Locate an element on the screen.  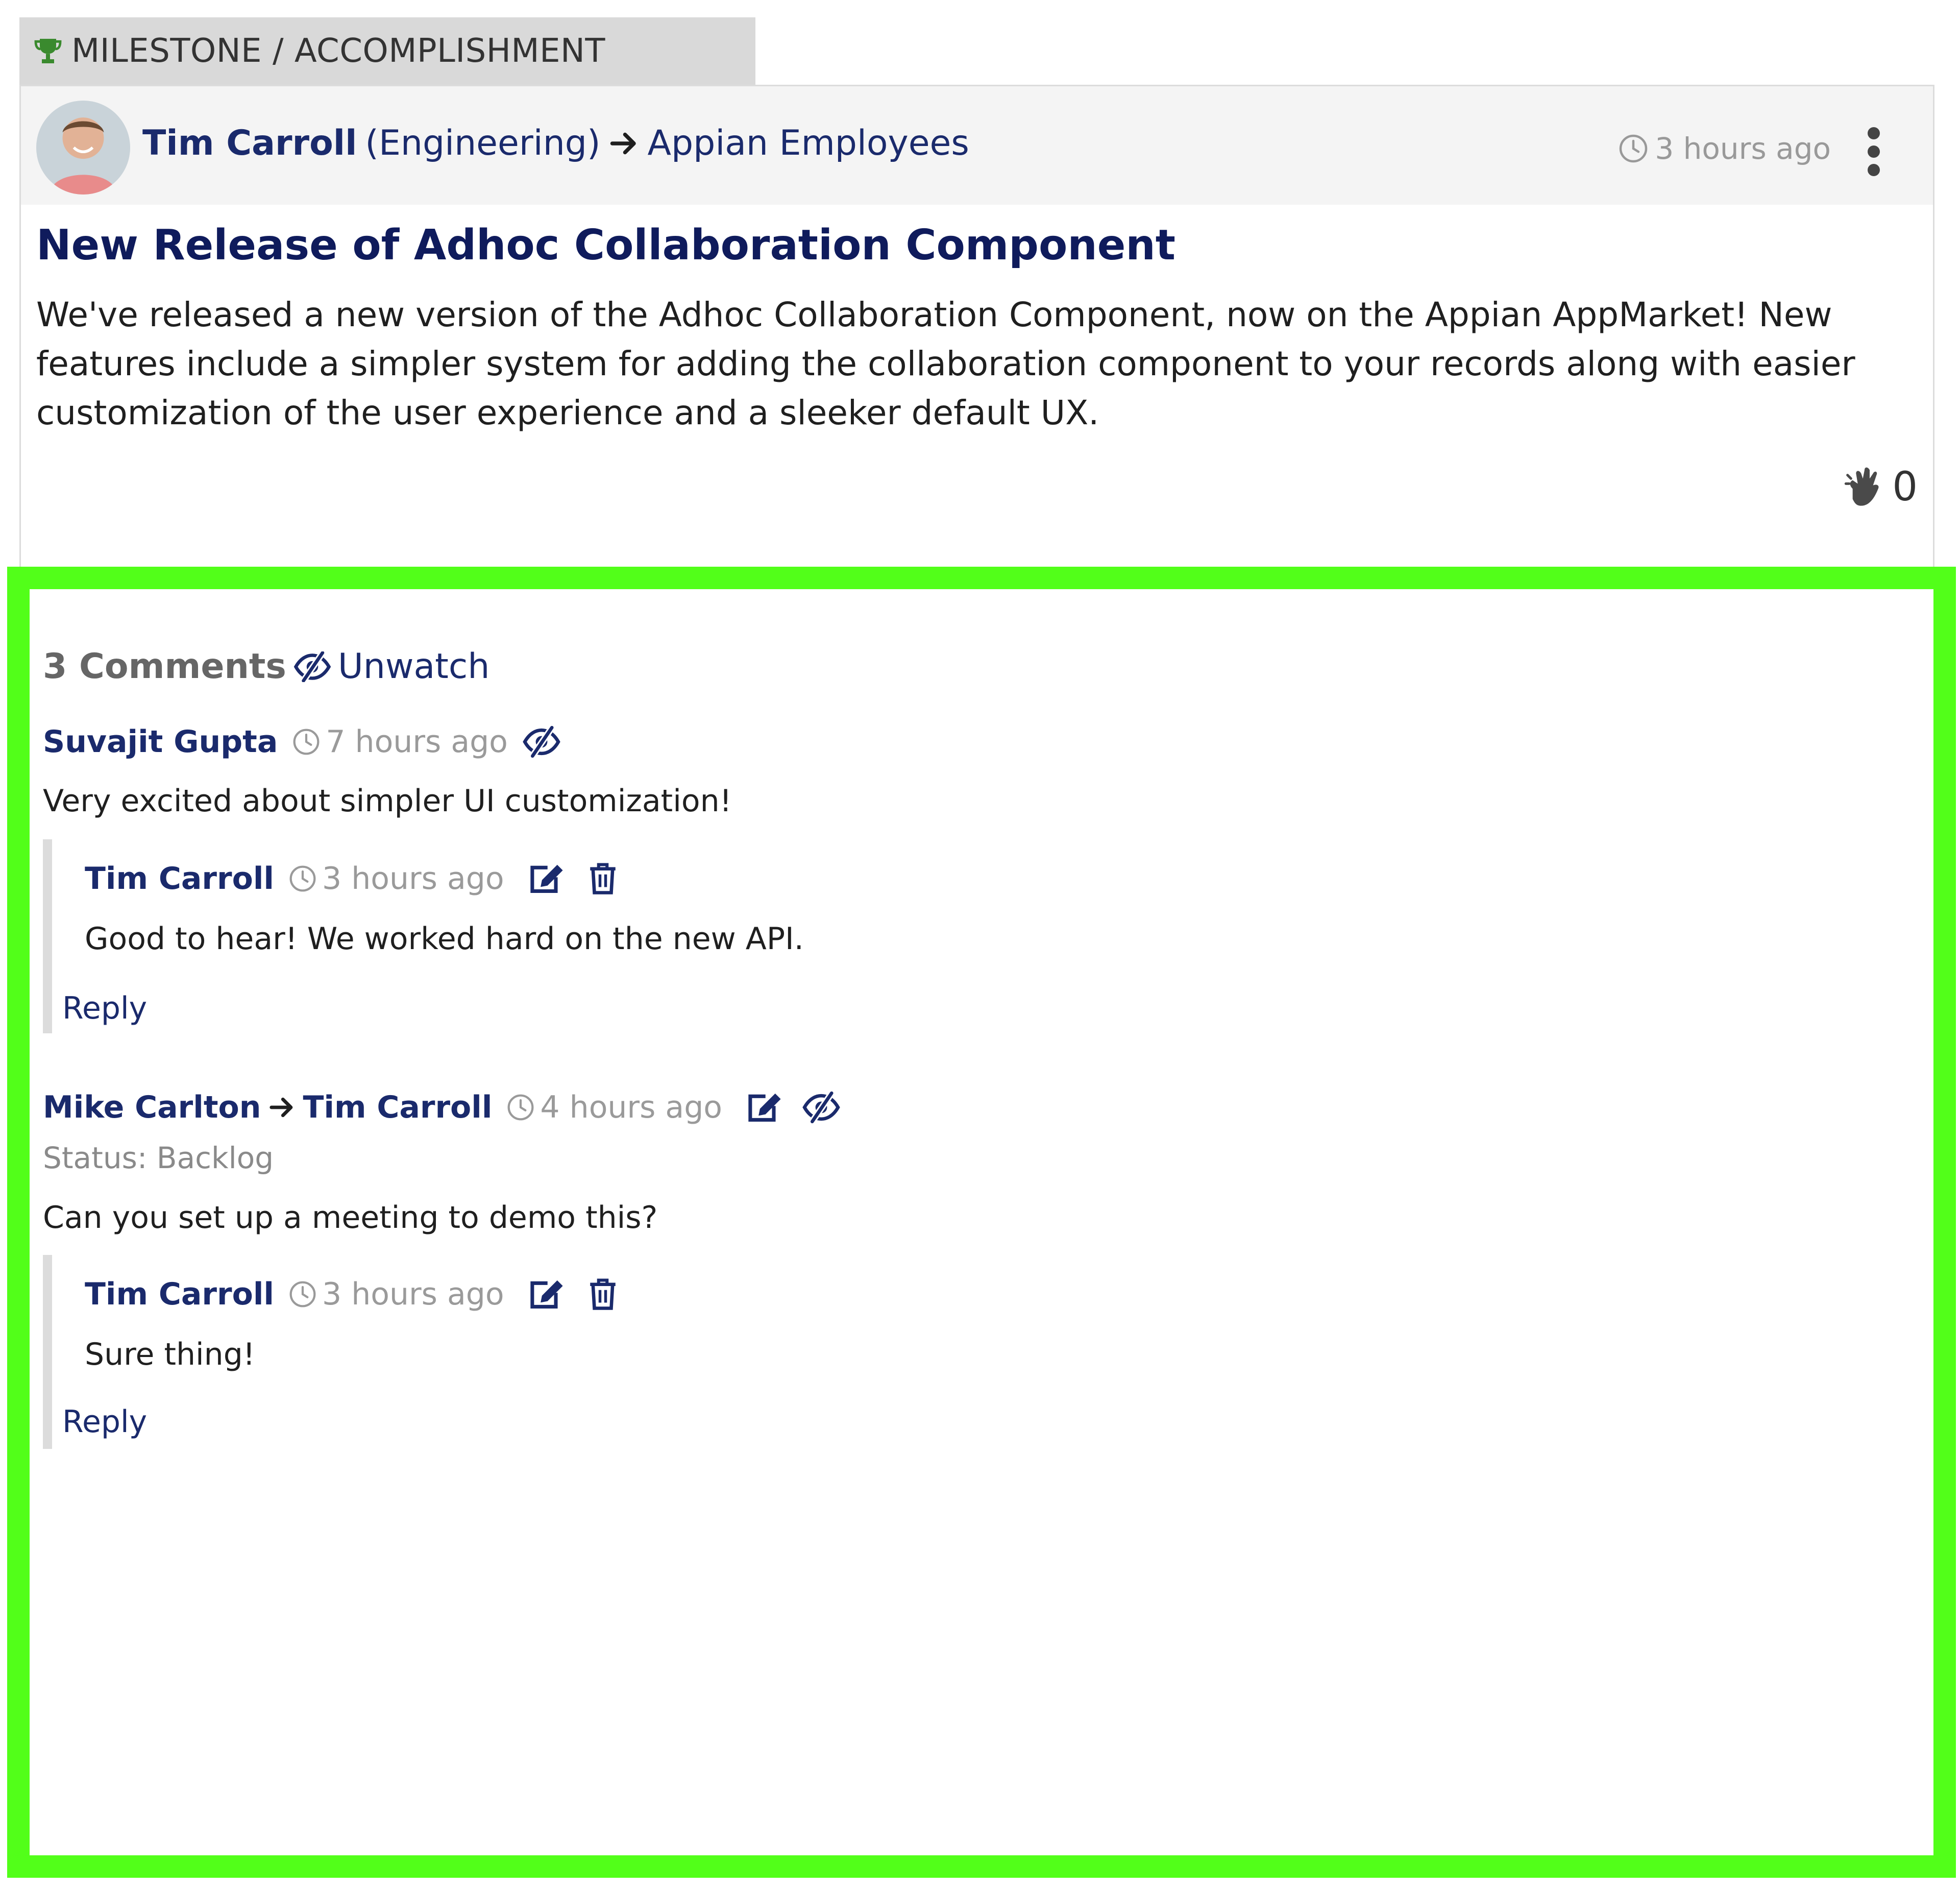
post-audience-link: Appian Employees is located at coordinates (808, 143).